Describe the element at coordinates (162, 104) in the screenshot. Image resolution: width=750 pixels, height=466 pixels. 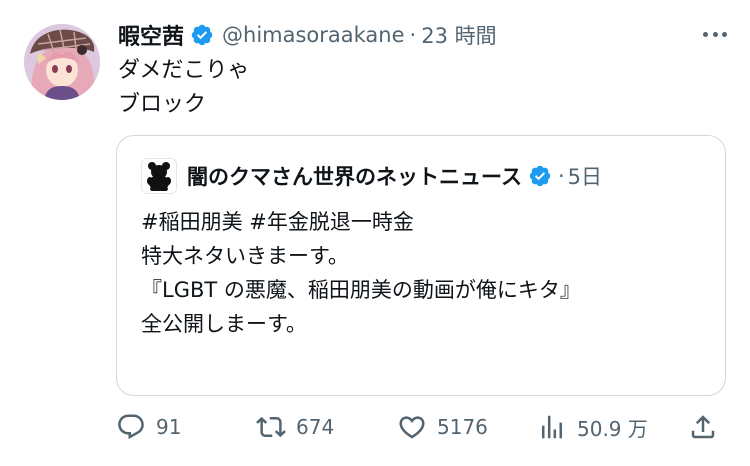
I see `tweet-text-line: ブロック` at that location.